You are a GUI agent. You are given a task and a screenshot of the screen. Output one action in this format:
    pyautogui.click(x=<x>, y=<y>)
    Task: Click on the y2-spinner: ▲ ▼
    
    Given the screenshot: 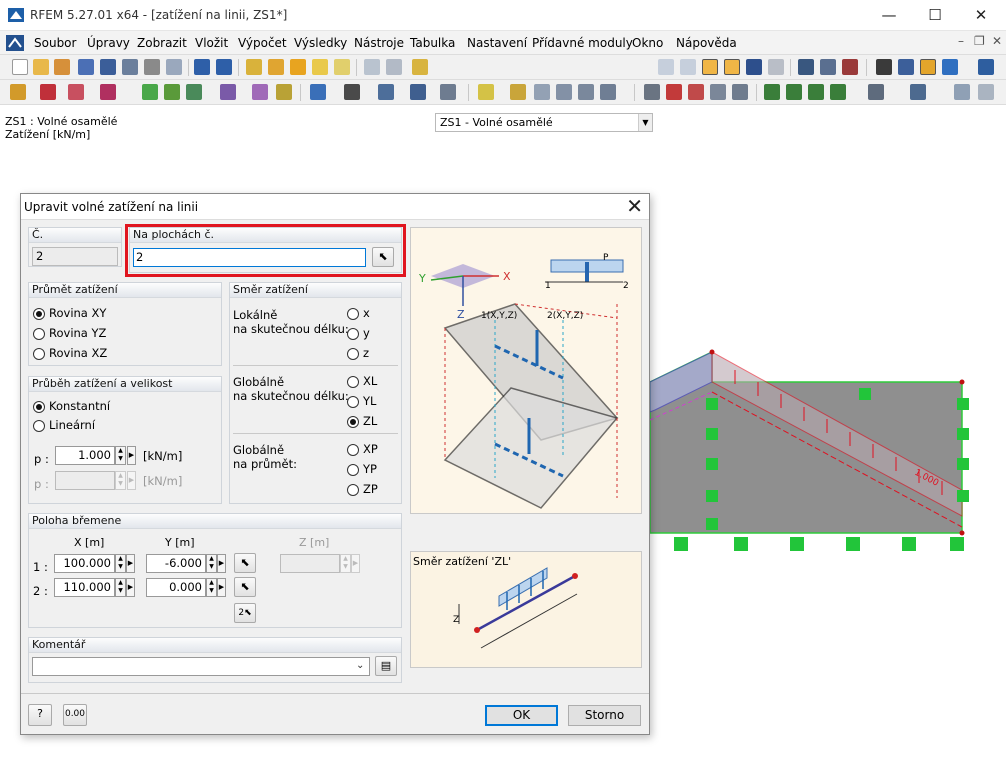 What is the action you would take?
    pyautogui.click(x=211, y=587)
    